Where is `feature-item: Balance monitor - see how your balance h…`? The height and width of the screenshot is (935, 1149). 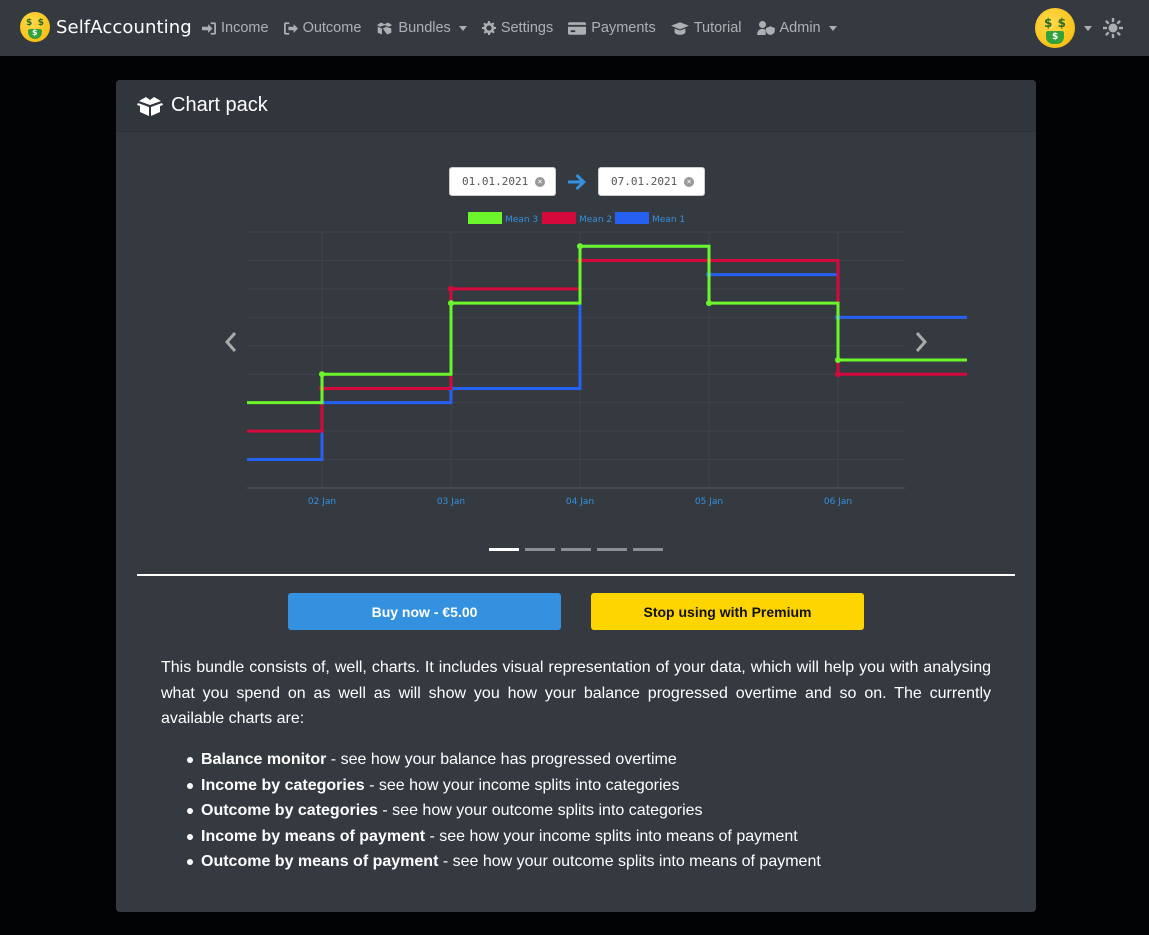 feature-item: Balance monitor - see how your balance h… is located at coordinates (504, 760).